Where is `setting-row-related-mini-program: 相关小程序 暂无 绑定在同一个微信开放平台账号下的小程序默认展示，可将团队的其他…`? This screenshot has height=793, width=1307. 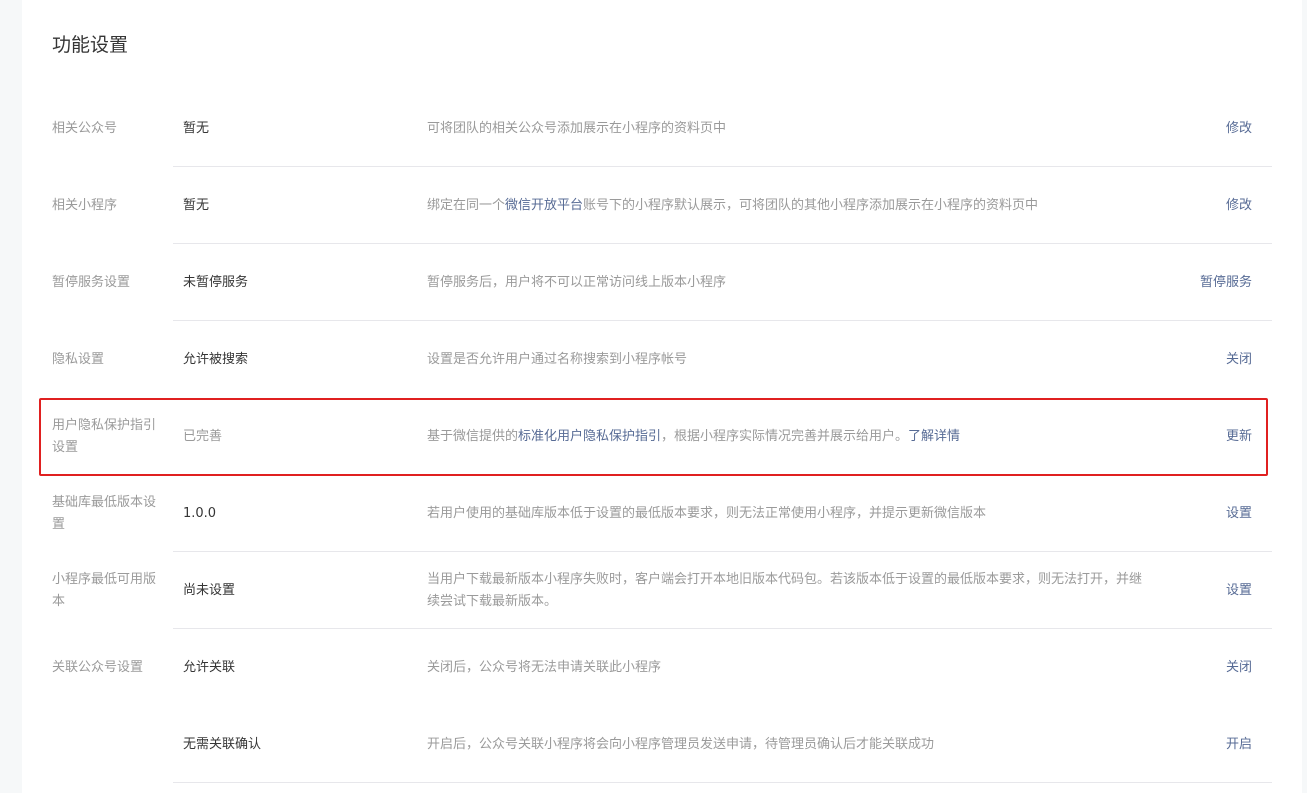 setting-row-related-mini-program: 相关小程序 暂无 绑定在同一个微信开放平台账号下的小程序默认展示，可将团队的其他… is located at coordinates (662, 205).